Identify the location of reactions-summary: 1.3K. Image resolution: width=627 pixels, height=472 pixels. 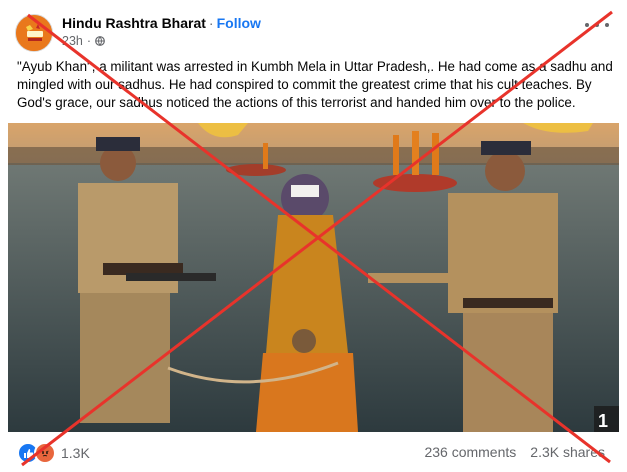
(53, 453).